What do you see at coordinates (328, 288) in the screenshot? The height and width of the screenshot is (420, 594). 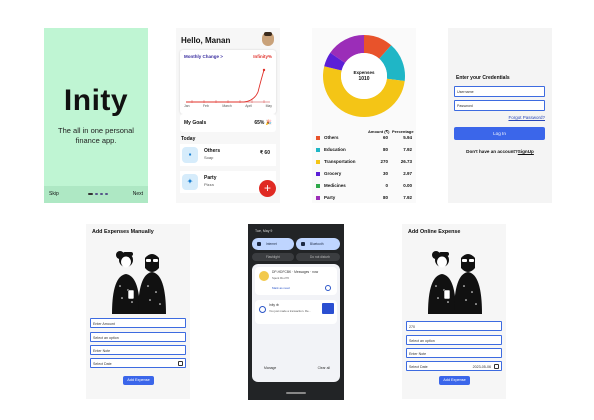 I see `expand-icon` at bounding box center [328, 288].